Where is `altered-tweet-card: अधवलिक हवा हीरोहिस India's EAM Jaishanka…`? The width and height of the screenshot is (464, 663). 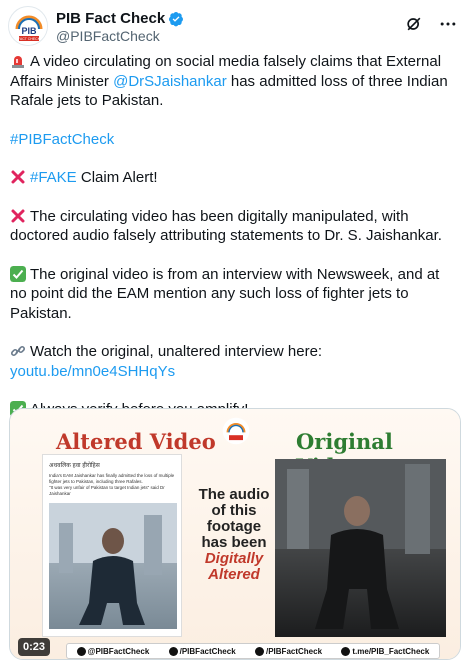 altered-tweet-card: अधवलिक हवा हीरोहिस India's EAM Jaishanka… is located at coordinates (112, 545).